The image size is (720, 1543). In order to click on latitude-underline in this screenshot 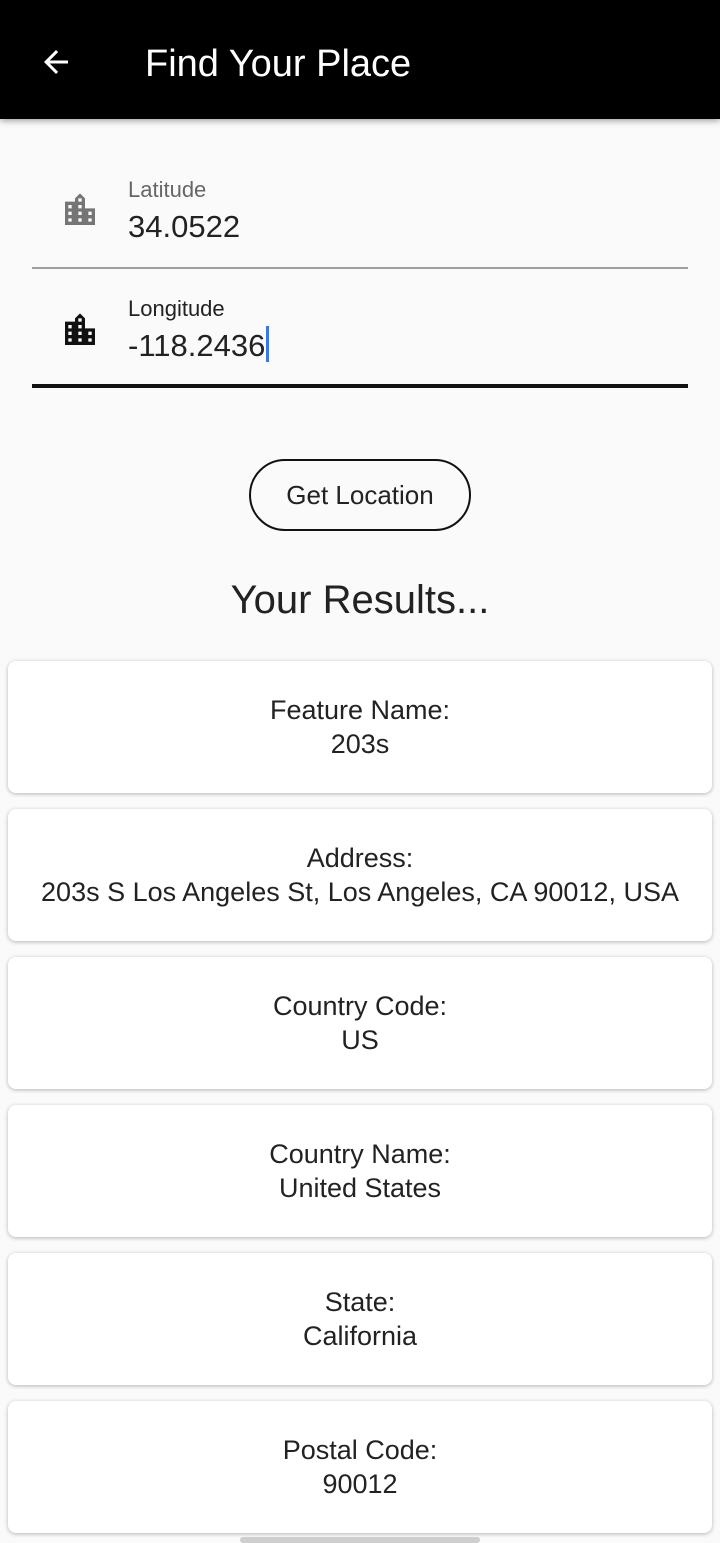, I will do `click(360, 268)`.